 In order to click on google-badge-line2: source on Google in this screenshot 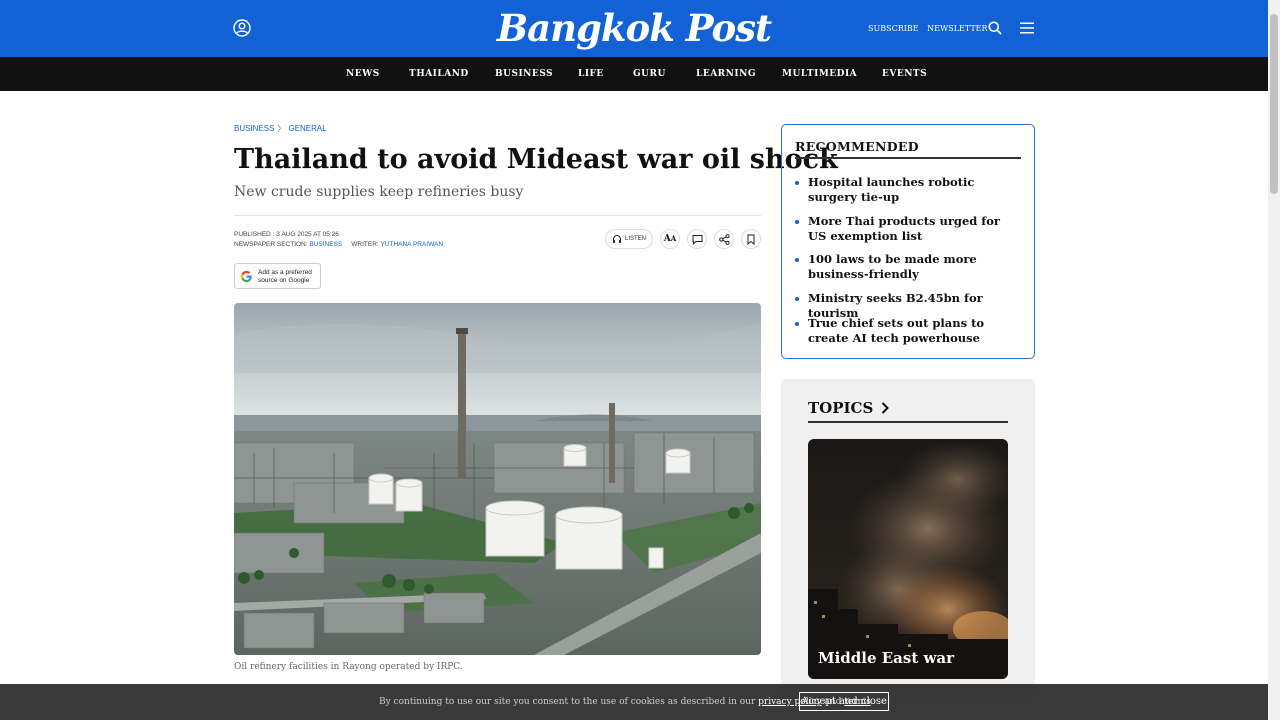, I will do `click(284, 280)`.